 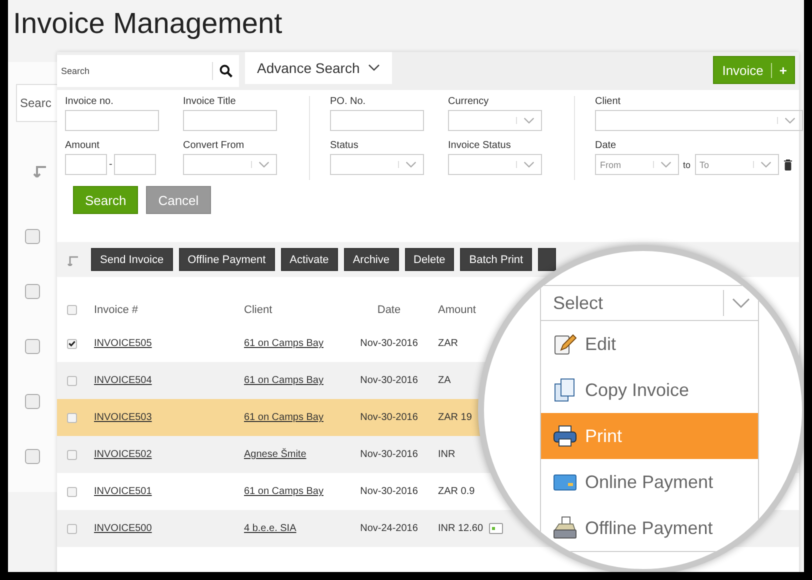 I want to click on invoice-link: INVOICE503, so click(x=123, y=417).